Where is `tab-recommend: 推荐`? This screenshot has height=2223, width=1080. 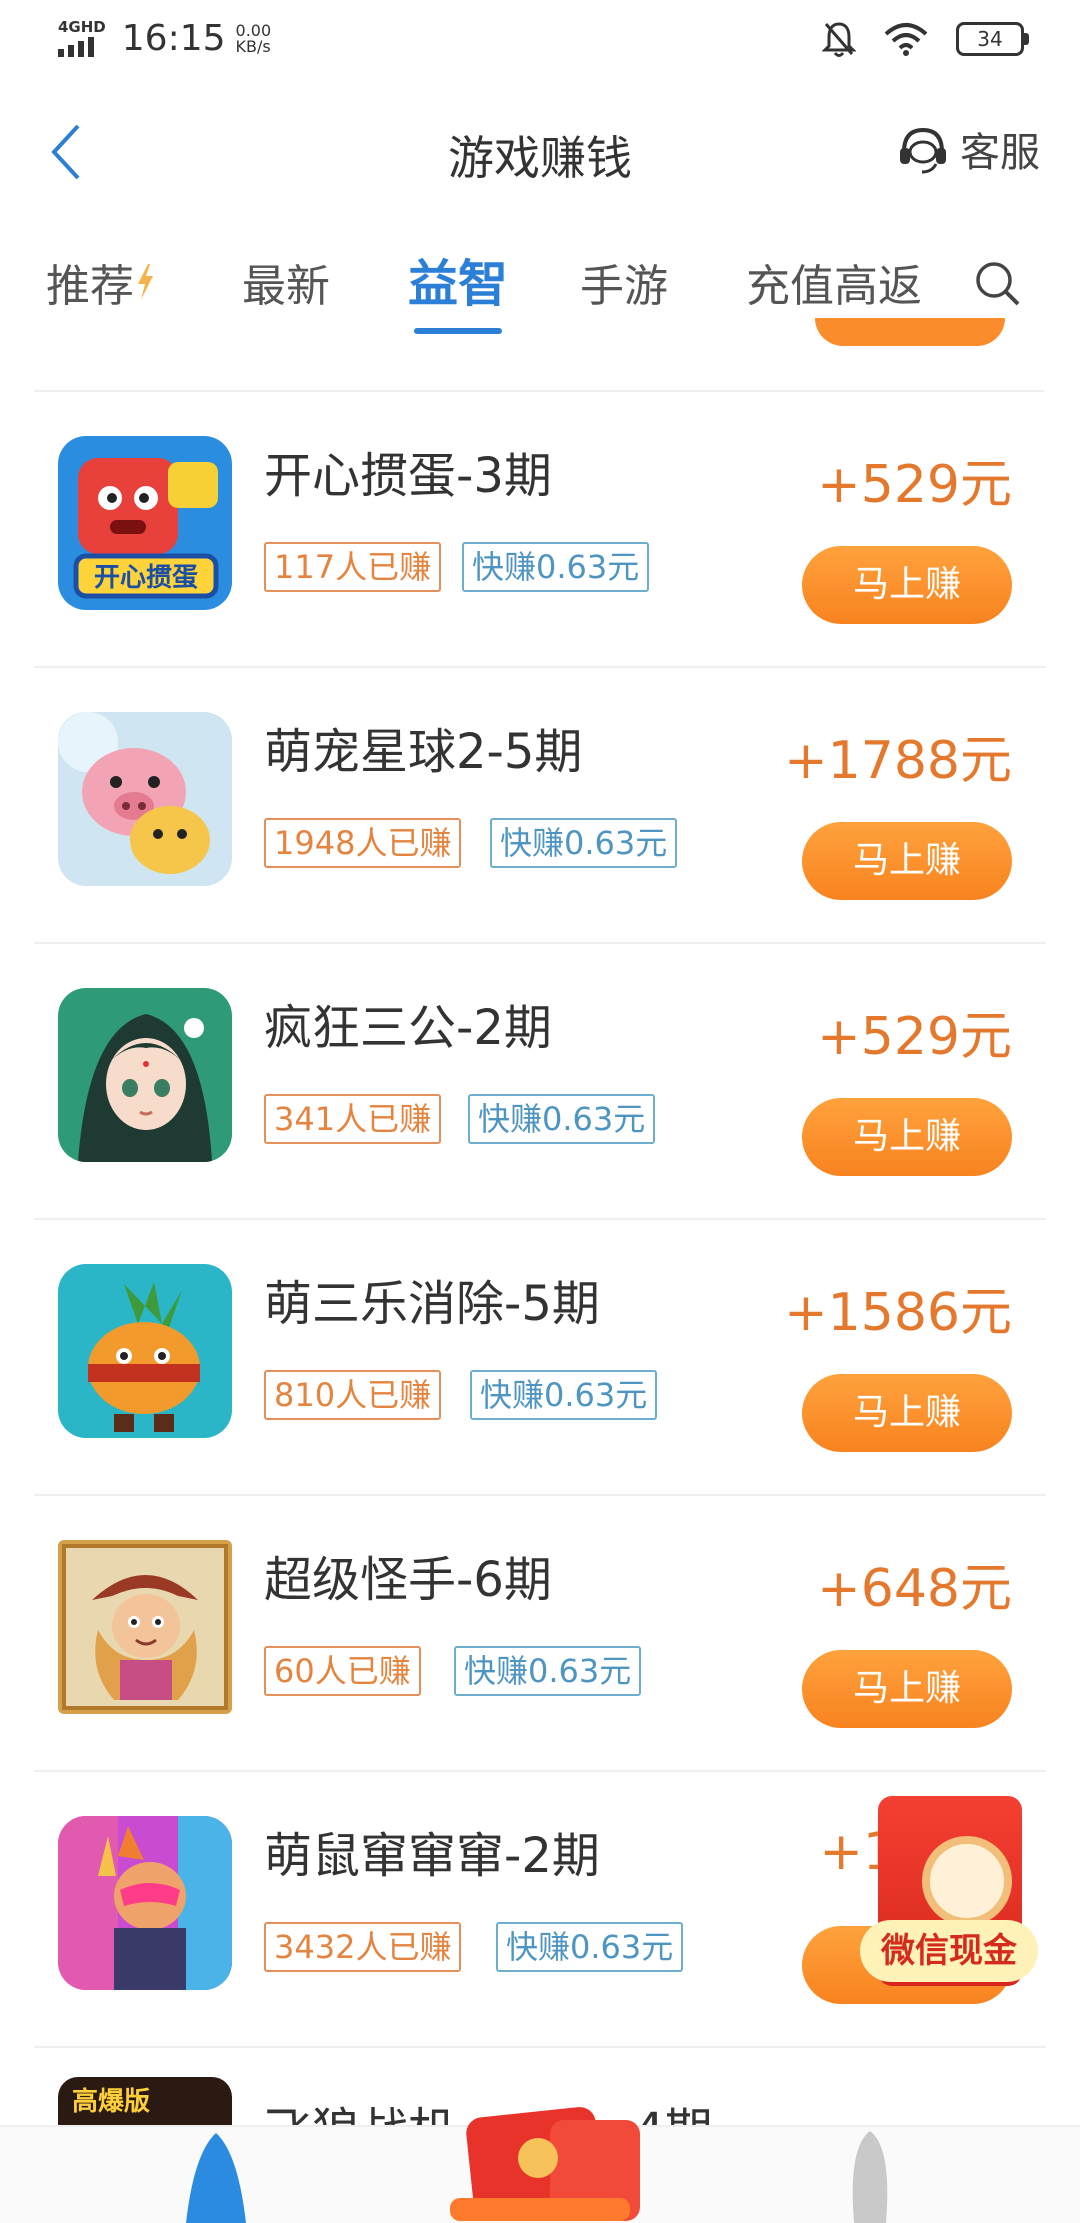 tab-recommend: 推荐 is located at coordinates (101, 282).